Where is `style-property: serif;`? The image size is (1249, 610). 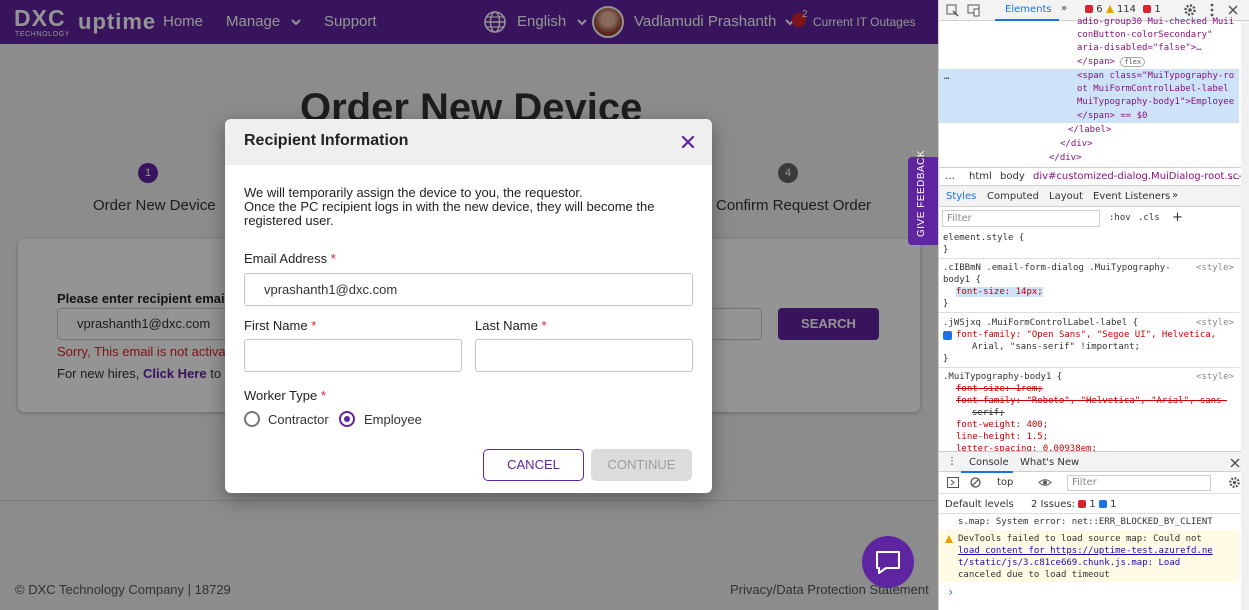 style-property: serif; is located at coordinates (988, 413).